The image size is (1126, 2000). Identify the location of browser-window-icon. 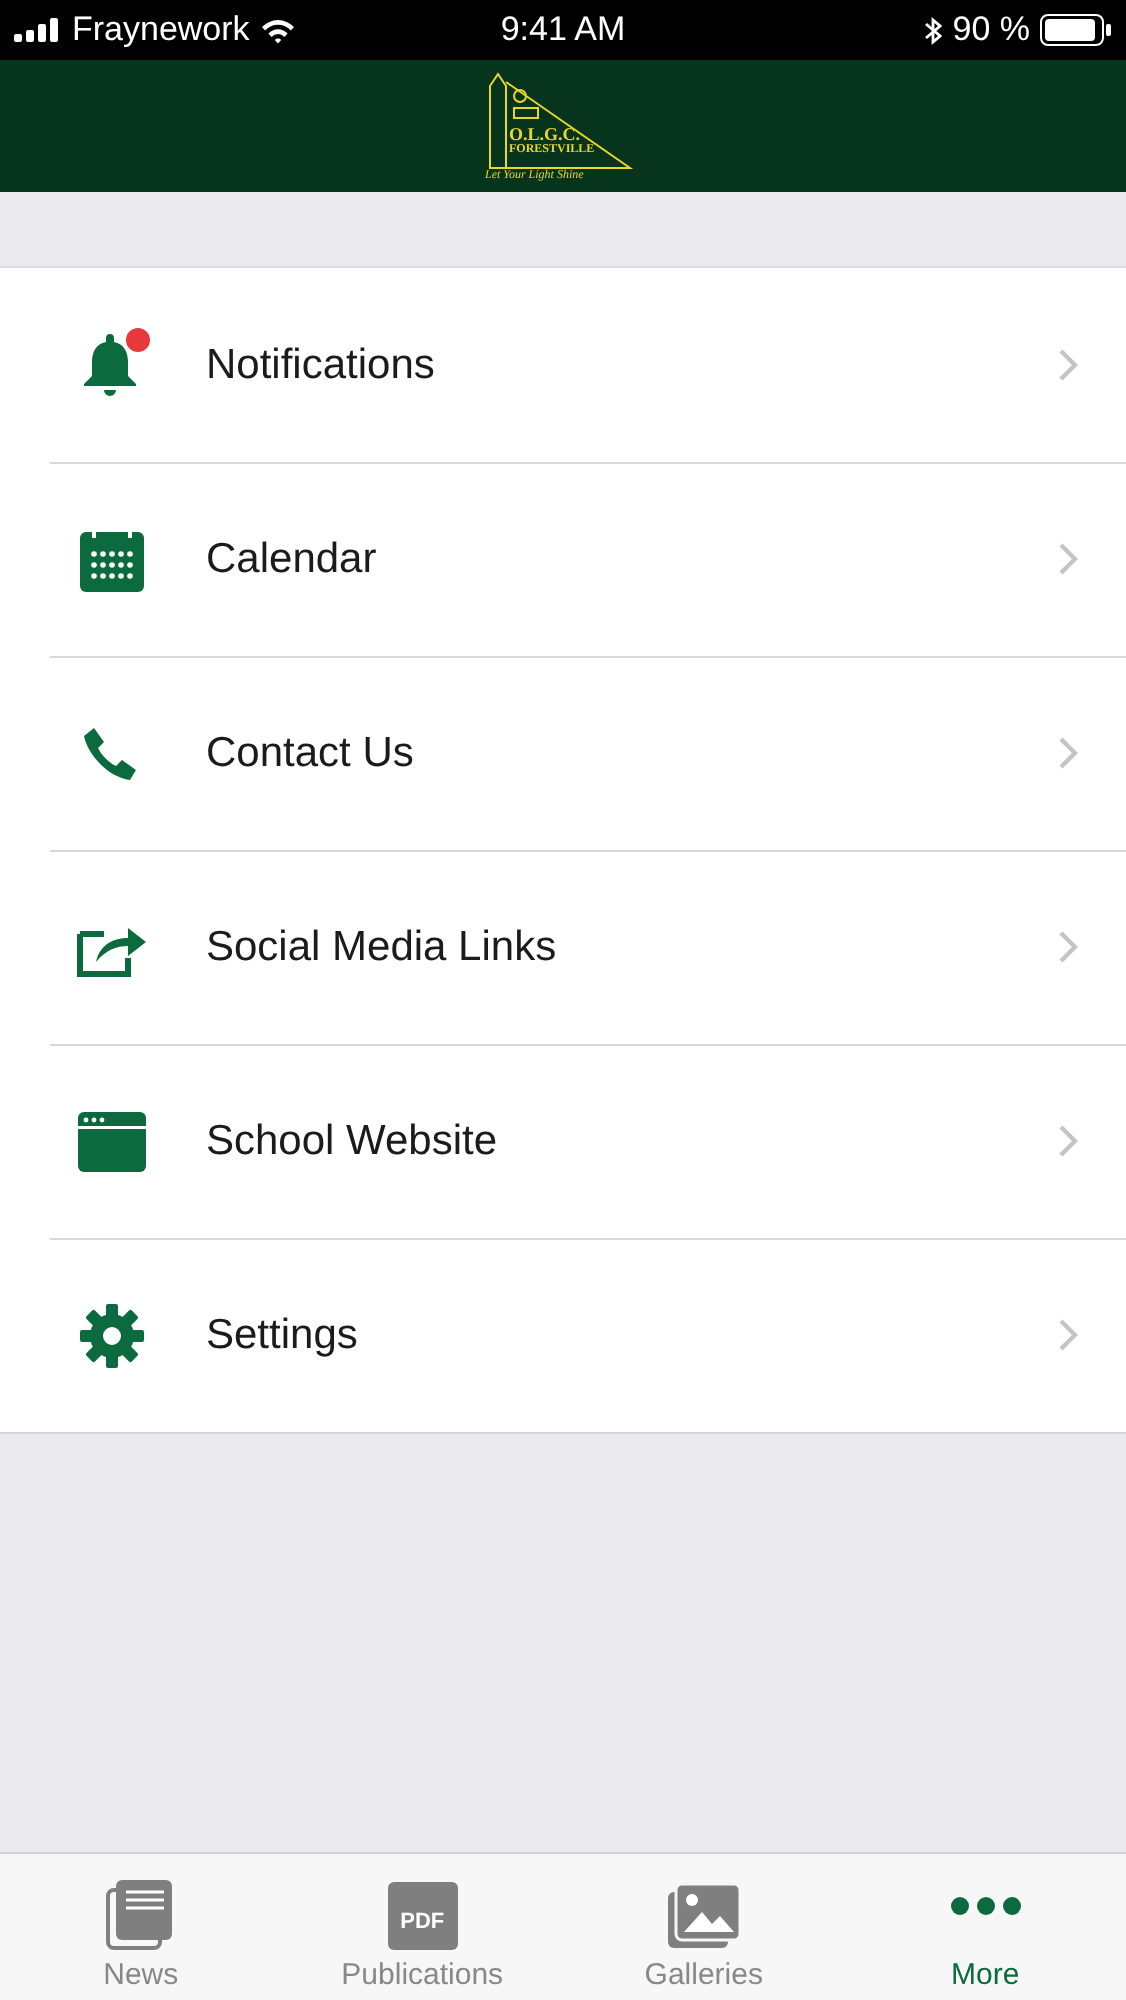
(112, 1141).